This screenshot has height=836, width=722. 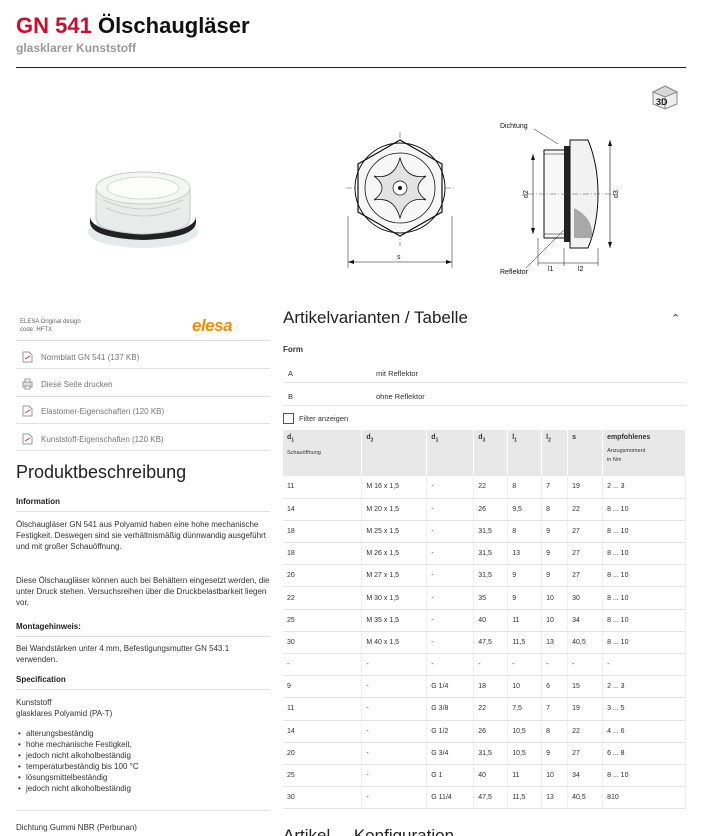 I want to click on spec-heading: Specification, so click(x=143, y=679).